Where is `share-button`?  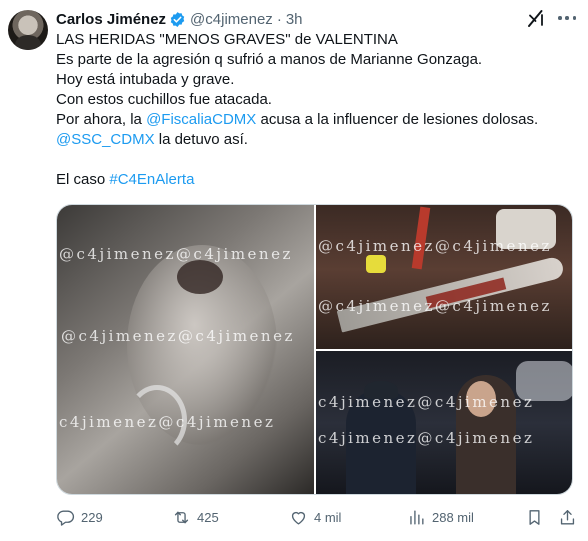 share-button is located at coordinates (570, 517).